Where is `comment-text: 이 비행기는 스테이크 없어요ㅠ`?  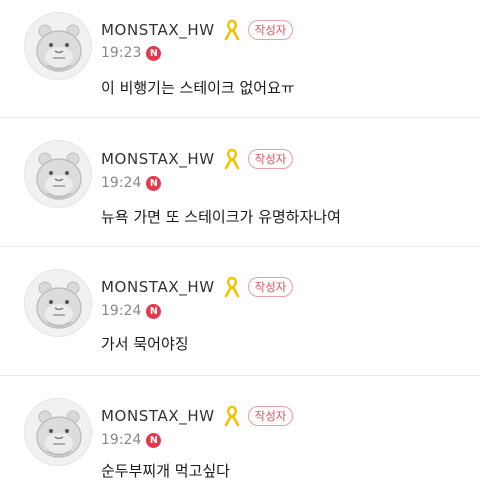
comment-text: 이 비행기는 스테이크 없어요ㅠ is located at coordinates (198, 88).